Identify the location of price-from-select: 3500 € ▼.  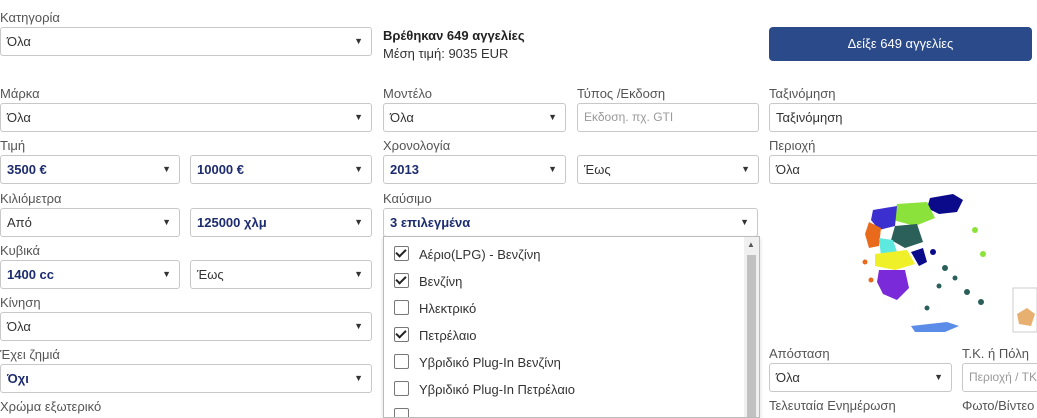
(90, 169).